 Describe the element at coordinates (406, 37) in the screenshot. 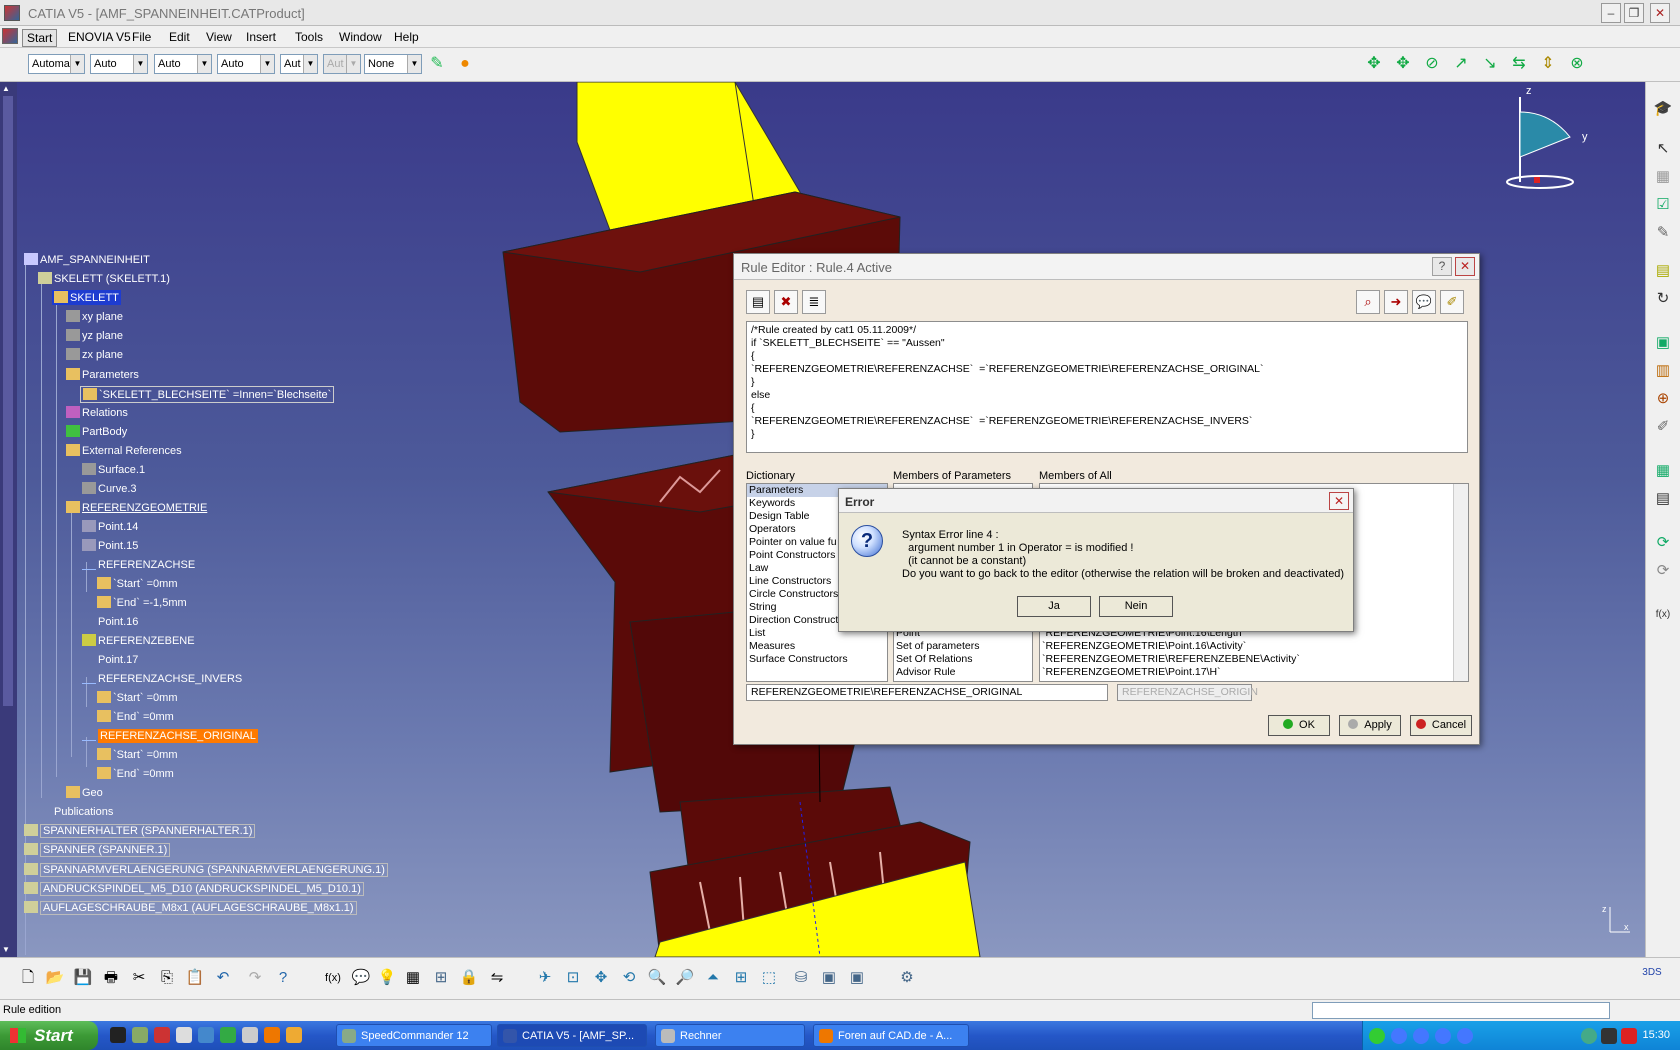

I see `menu-help: Help` at that location.